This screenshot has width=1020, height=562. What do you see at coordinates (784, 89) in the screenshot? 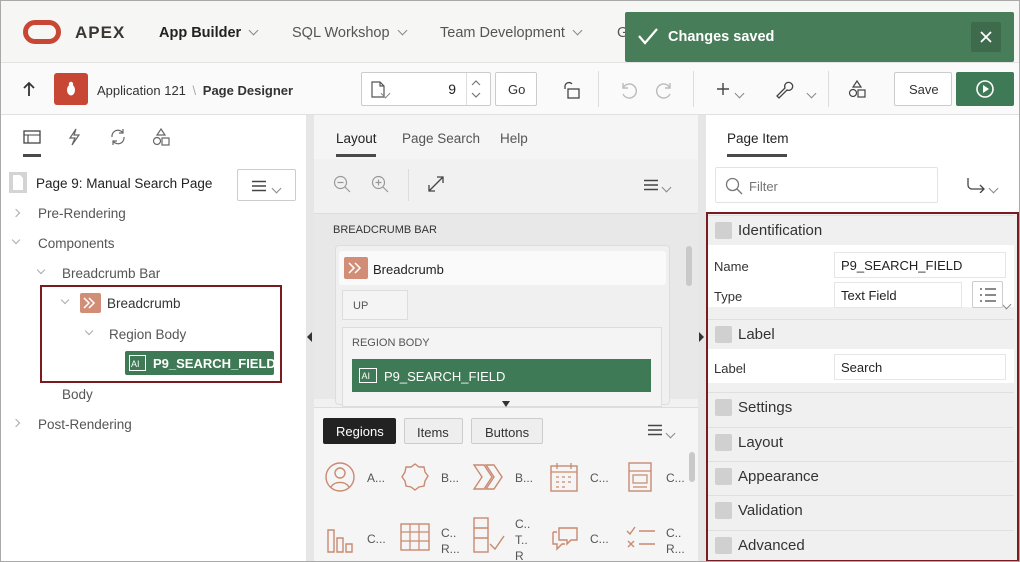
I see `wrench-icon` at bounding box center [784, 89].